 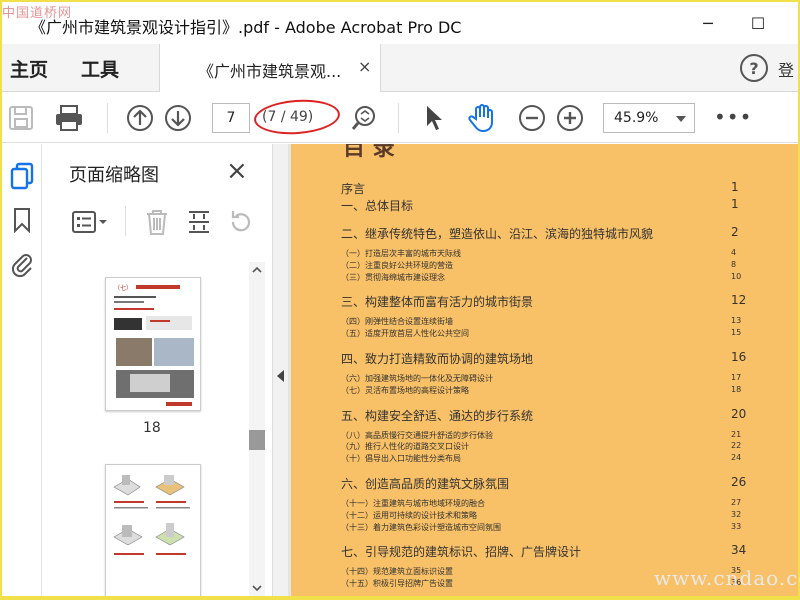 I want to click on toc-heading: 目 录, so click(x=369, y=152).